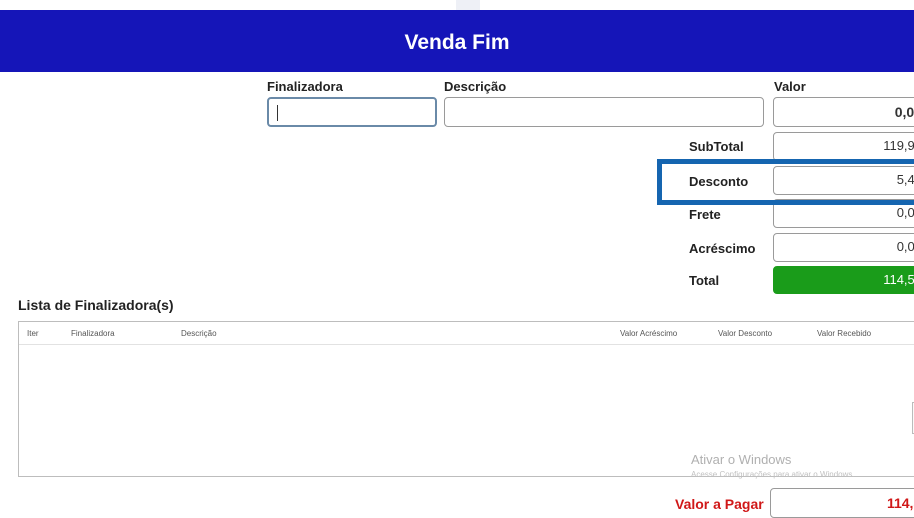 Image resolution: width=914 pixels, height=518 pixels. I want to click on column-header-valor-recebido: Valor Recebido, so click(844, 333).